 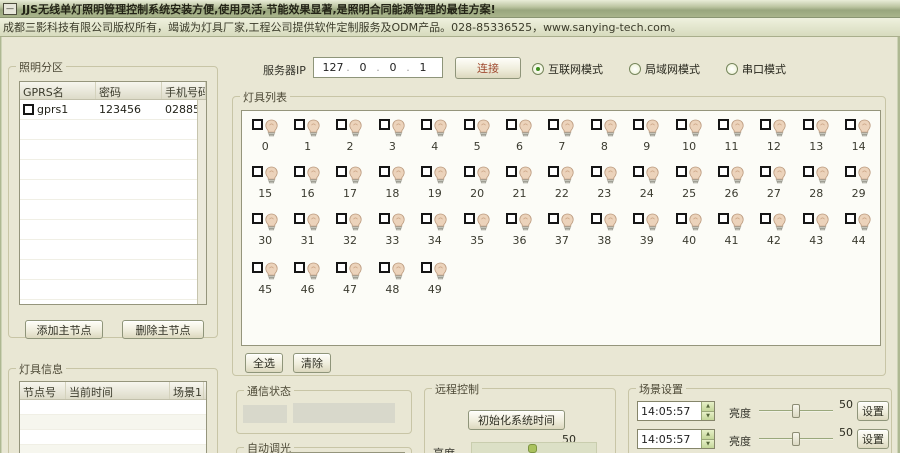 What do you see at coordinates (264, 363) in the screenshot?
I see `select-all-button: 全选` at bounding box center [264, 363].